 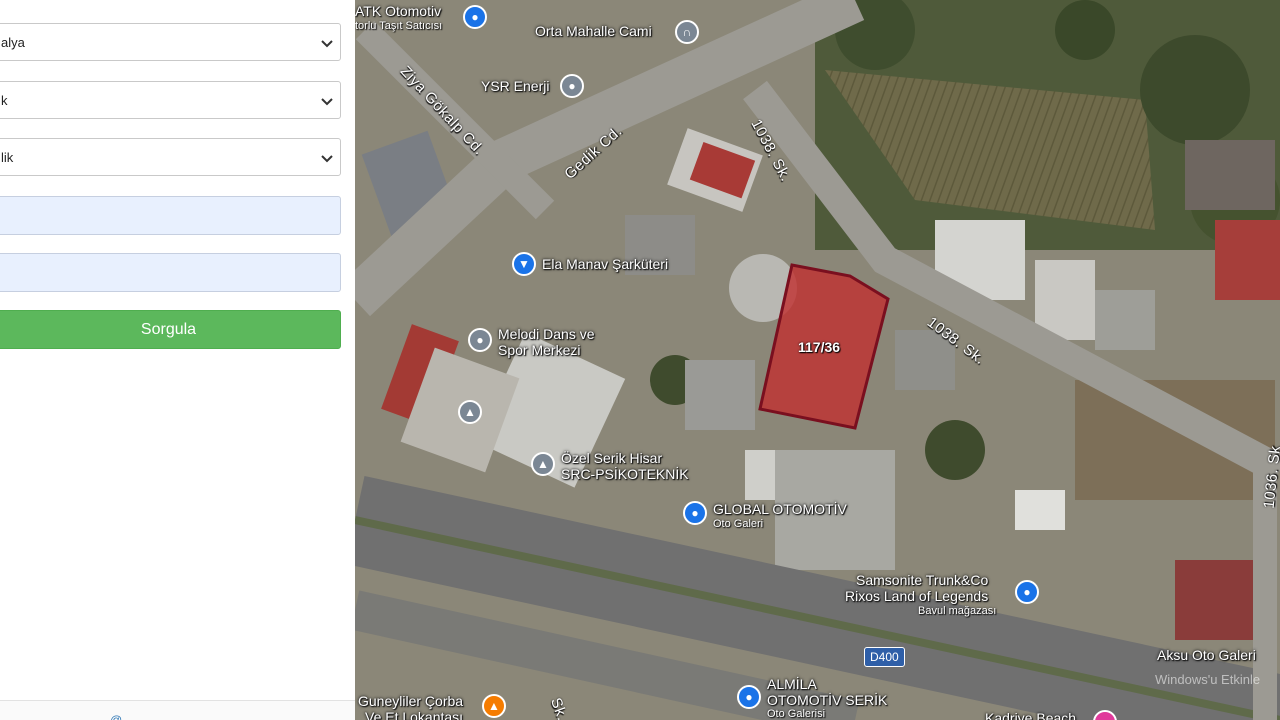 I want to click on neighborhood-select-value: lik, so click(x=7, y=157).